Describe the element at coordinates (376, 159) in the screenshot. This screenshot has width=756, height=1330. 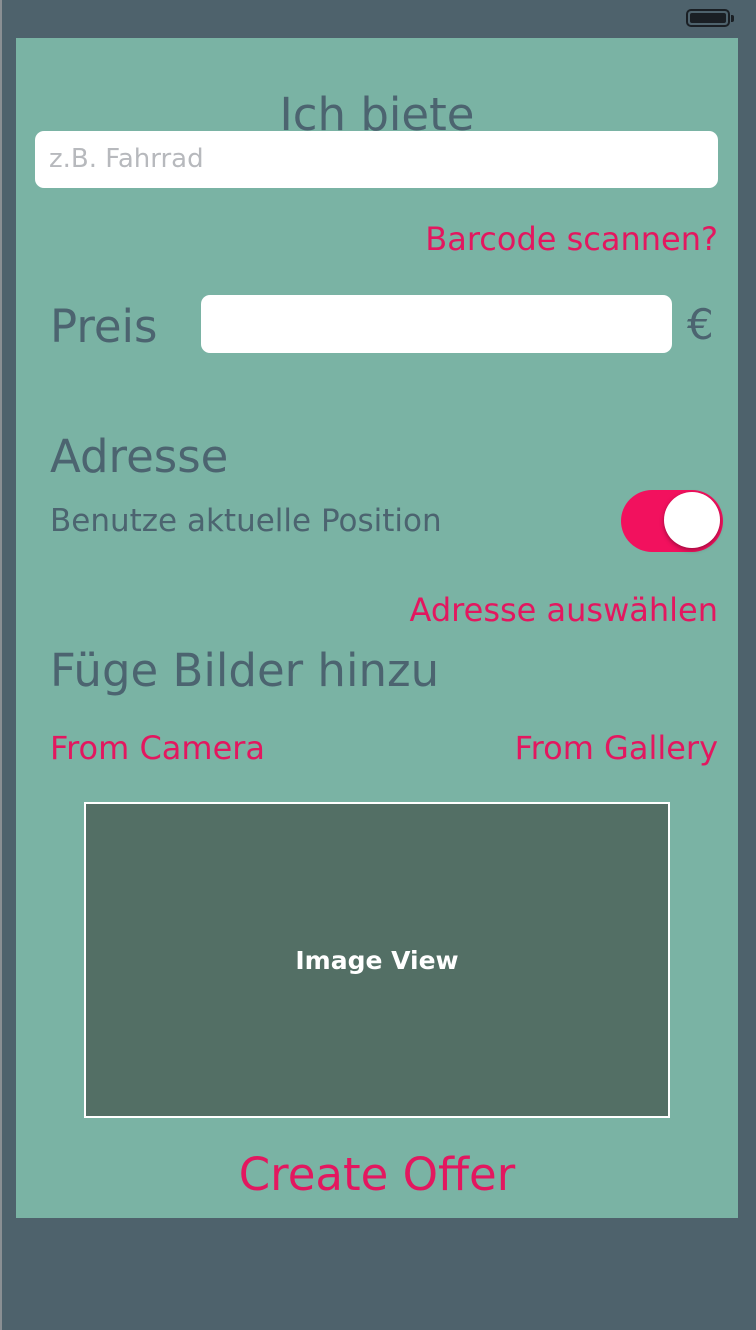
I see `item-name-input: z.B. Fahrrad` at that location.